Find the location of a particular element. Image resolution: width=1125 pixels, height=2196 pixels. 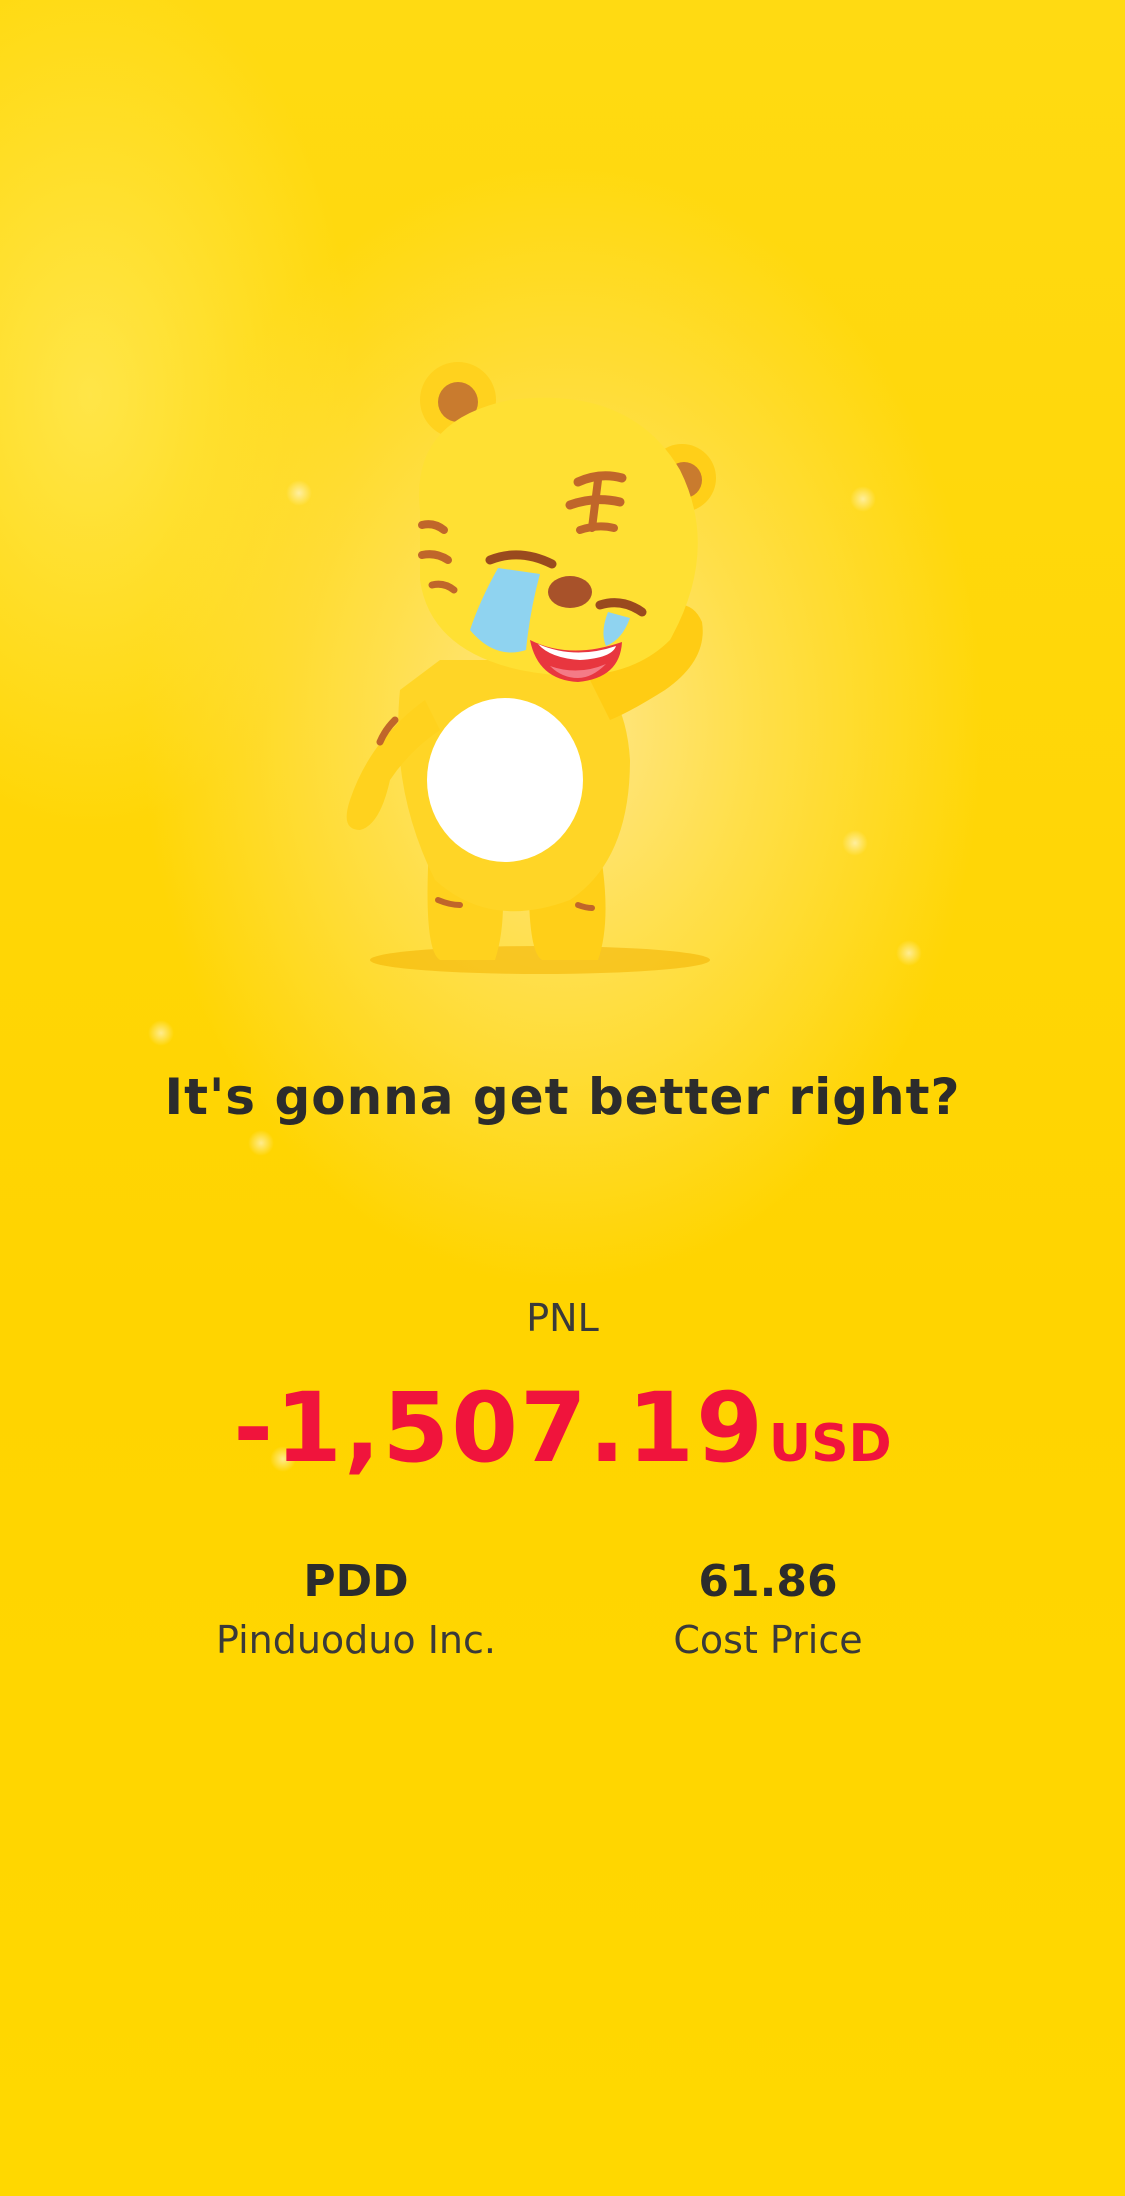

headline-text: It's gonna get better right? is located at coordinates (562, 1097).